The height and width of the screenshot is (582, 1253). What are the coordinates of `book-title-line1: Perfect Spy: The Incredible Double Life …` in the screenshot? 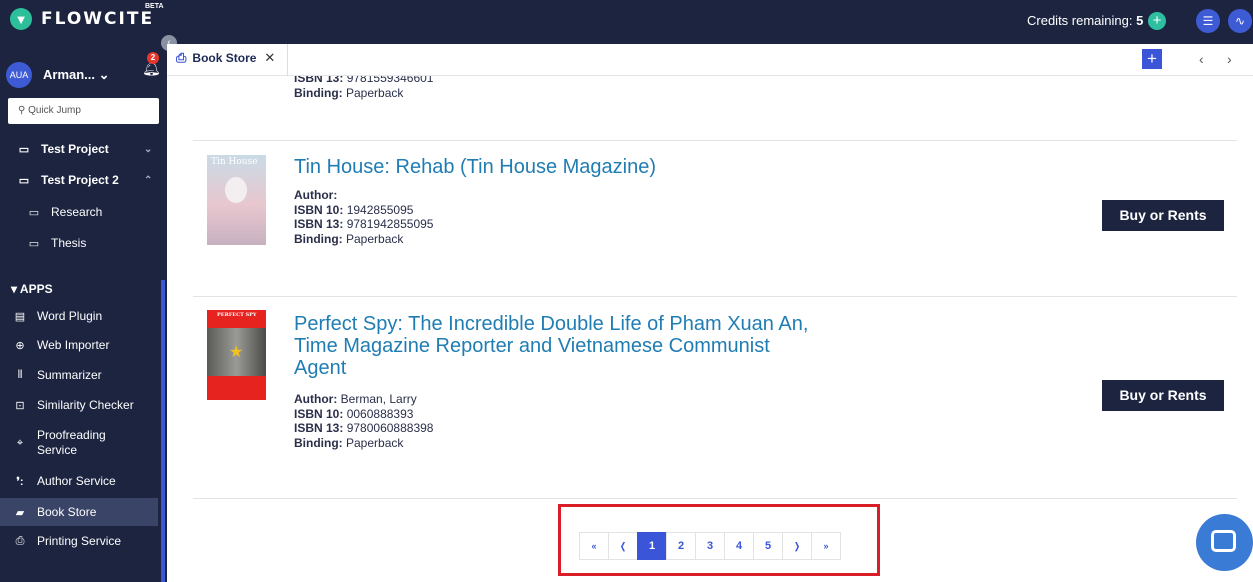 It's located at (551, 324).